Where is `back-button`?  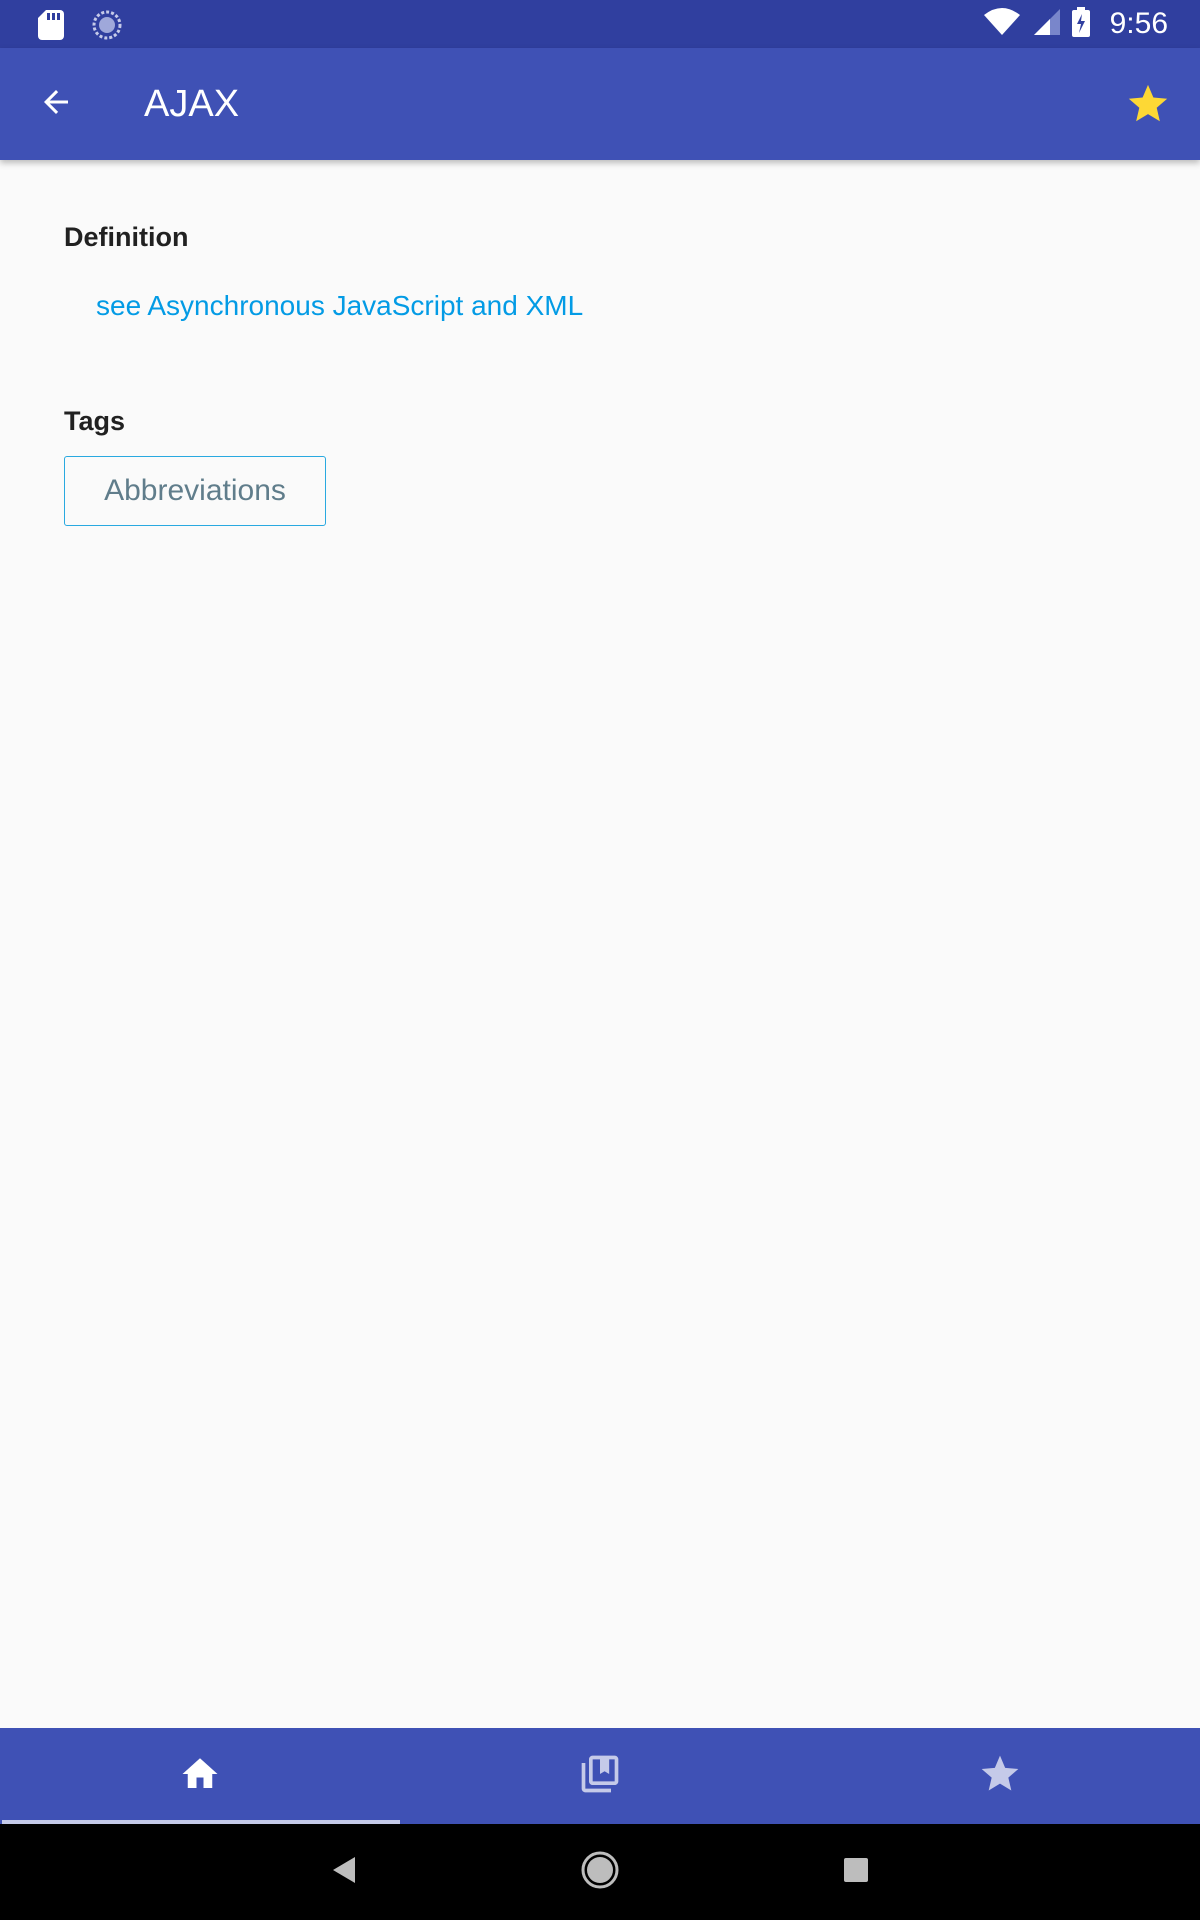 back-button is located at coordinates (56, 104).